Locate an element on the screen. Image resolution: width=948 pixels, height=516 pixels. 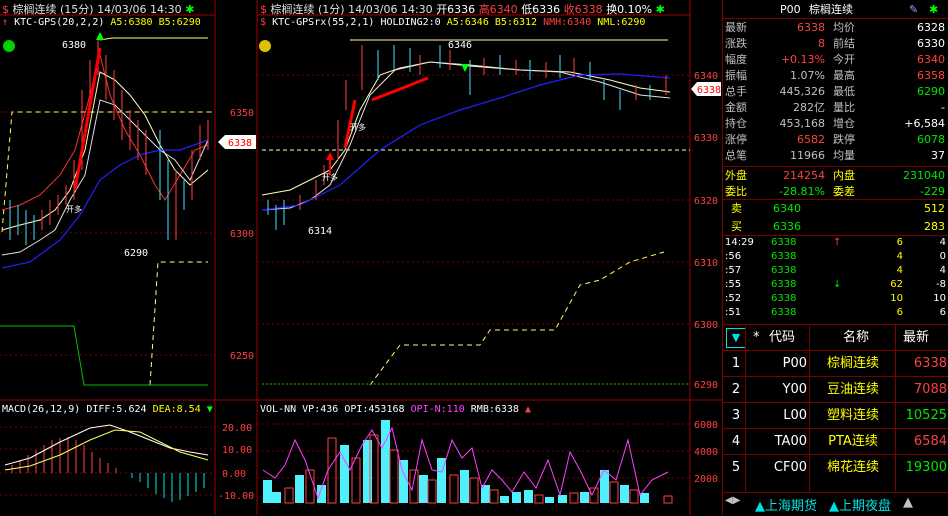
vol-label: VOL-NN is located at coordinates (278, 409).